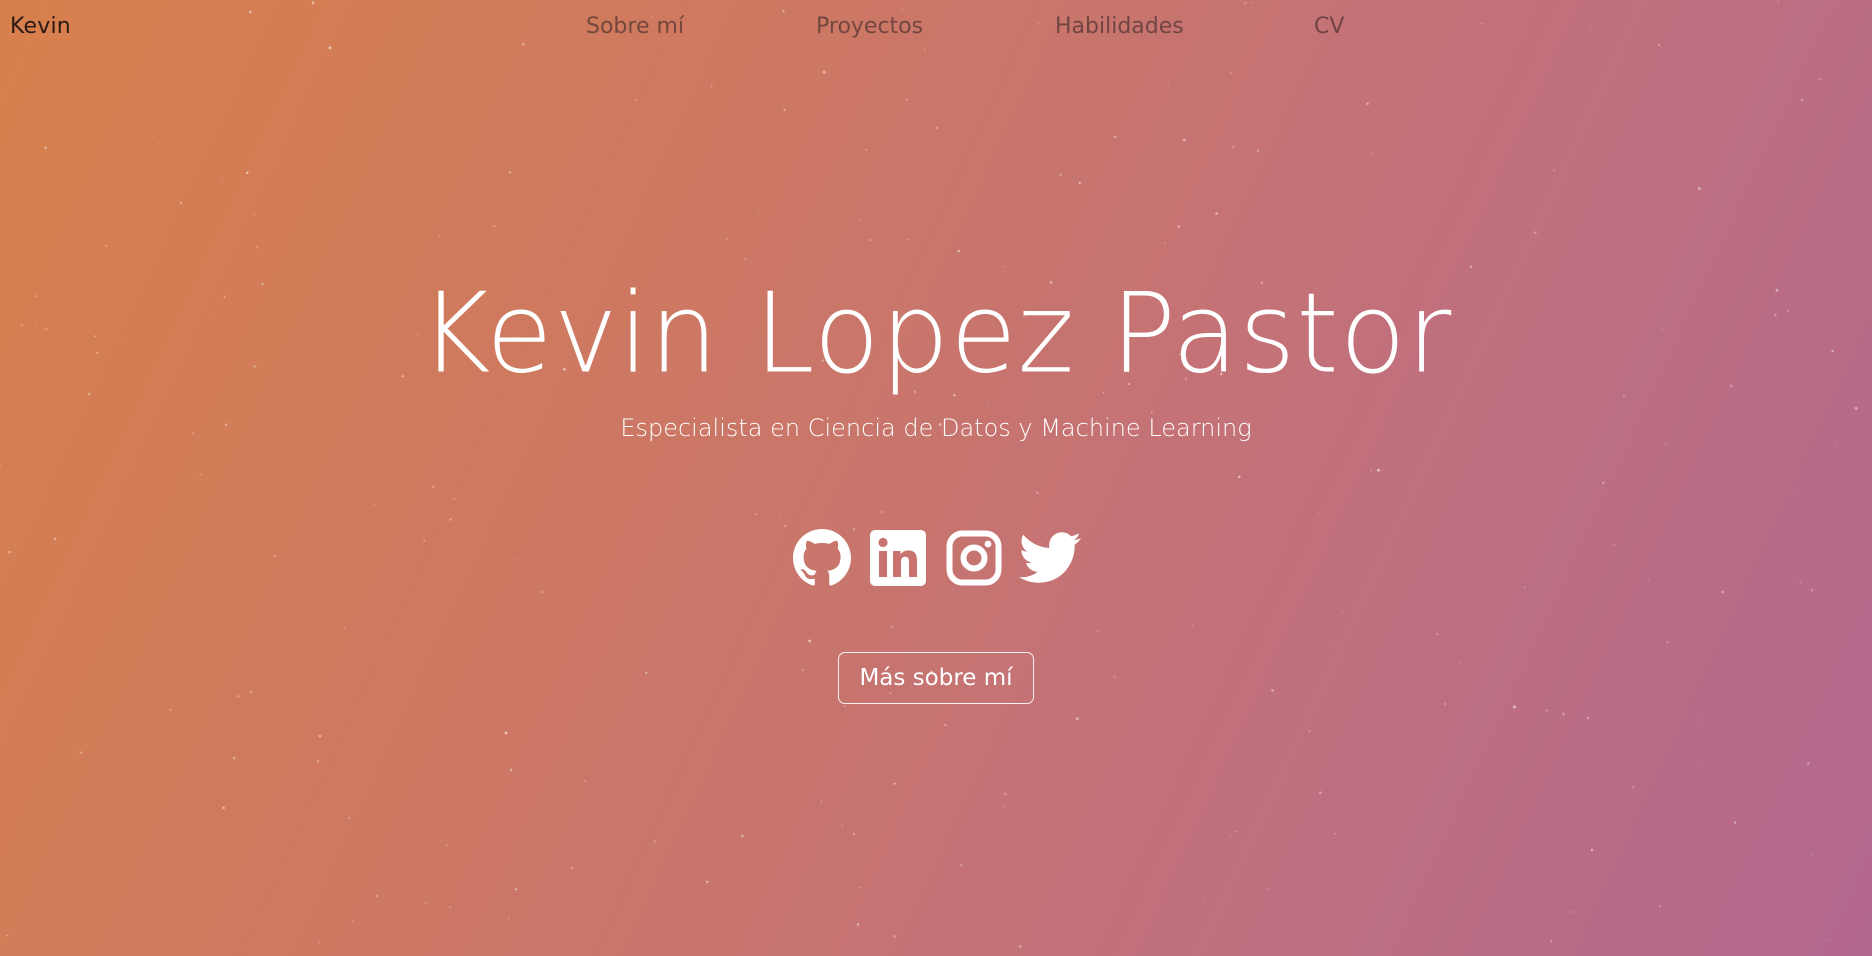  I want to click on instagram-icon, so click(974, 558).